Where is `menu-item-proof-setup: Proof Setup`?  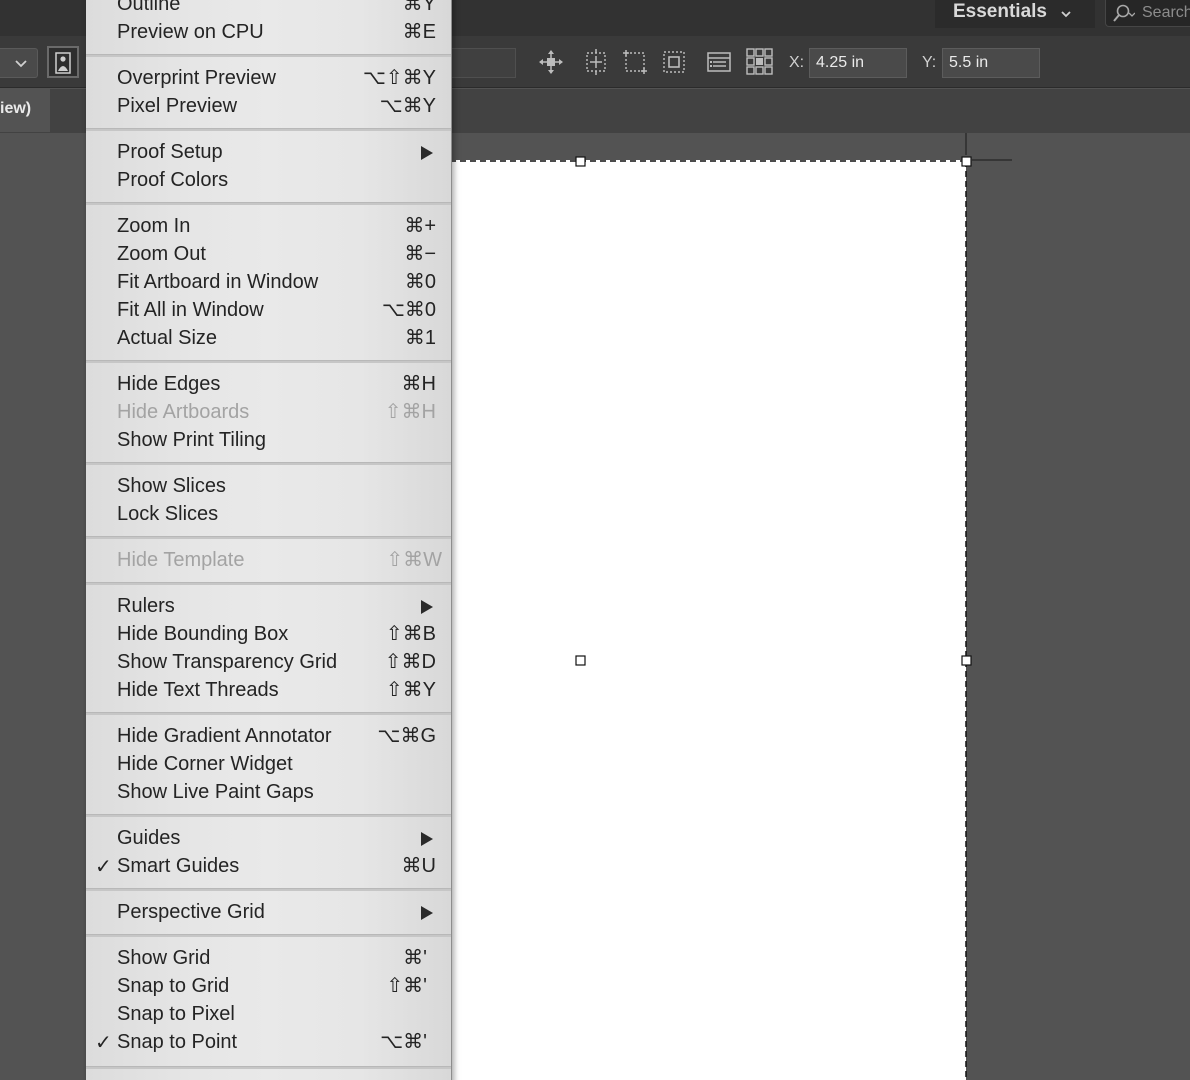
menu-item-proof-setup: Proof Setup is located at coordinates (268, 152).